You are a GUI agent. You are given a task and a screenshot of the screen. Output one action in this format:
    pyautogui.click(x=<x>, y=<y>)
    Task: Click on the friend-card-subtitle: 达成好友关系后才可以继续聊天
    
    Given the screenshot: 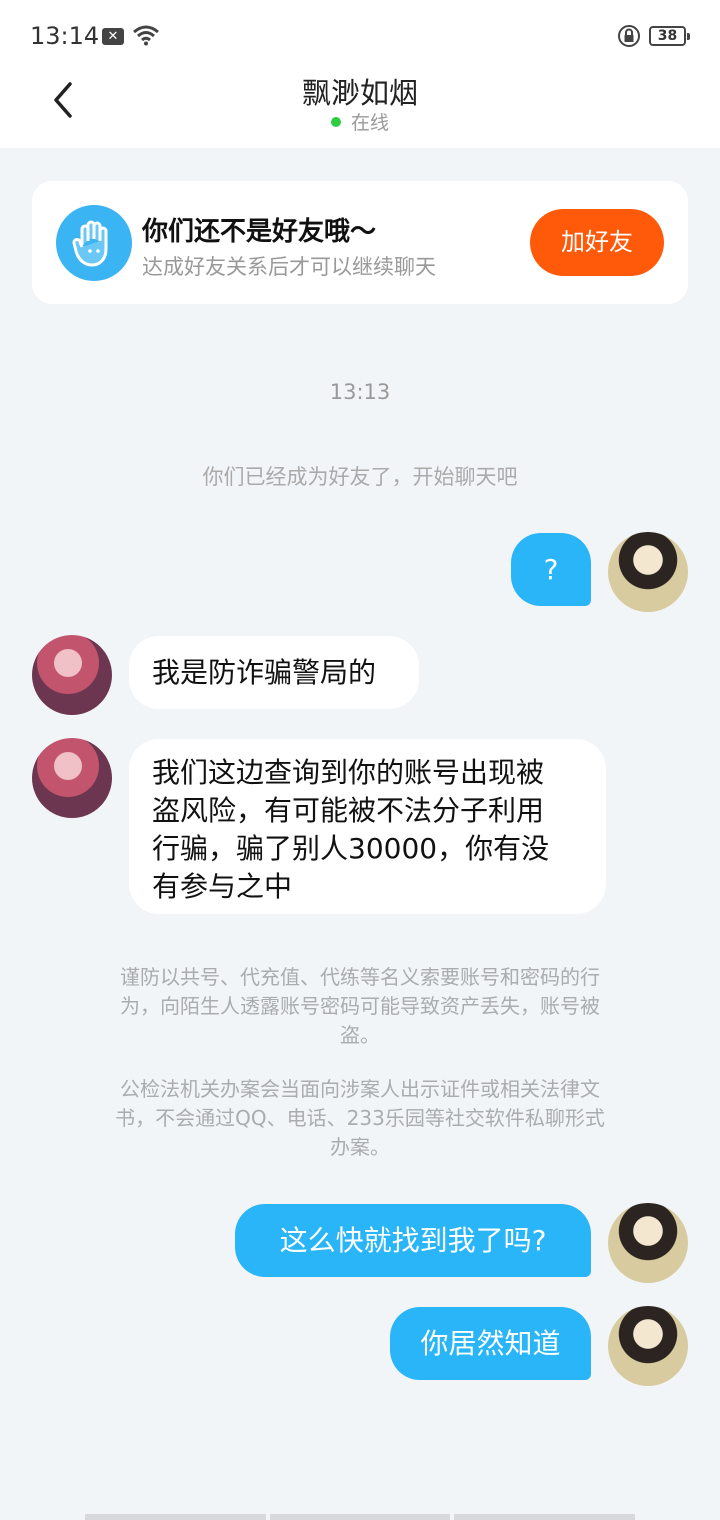 What is the action you would take?
    pyautogui.click(x=289, y=267)
    